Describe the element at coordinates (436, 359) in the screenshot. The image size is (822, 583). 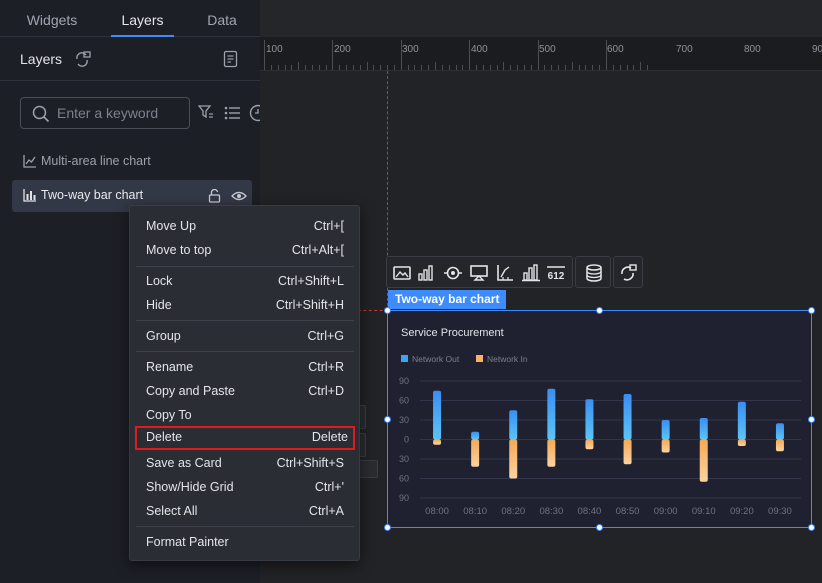
I see `legend-label-network-out: Network Out` at that location.